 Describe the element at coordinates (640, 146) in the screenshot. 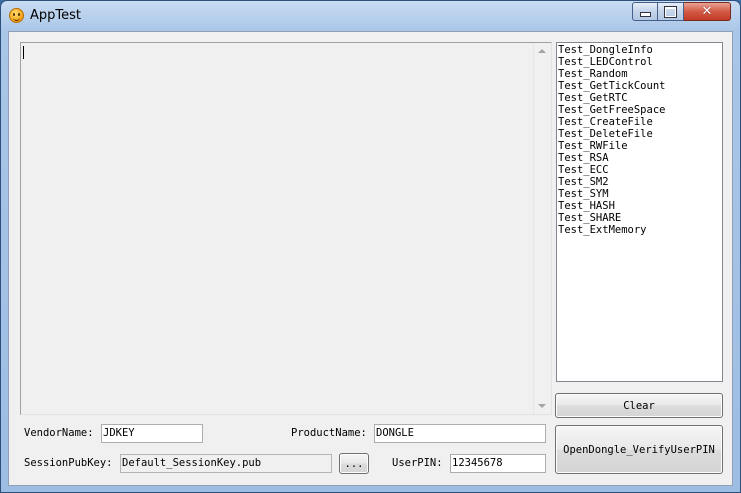

I see `list-item: Test_RWFile` at that location.